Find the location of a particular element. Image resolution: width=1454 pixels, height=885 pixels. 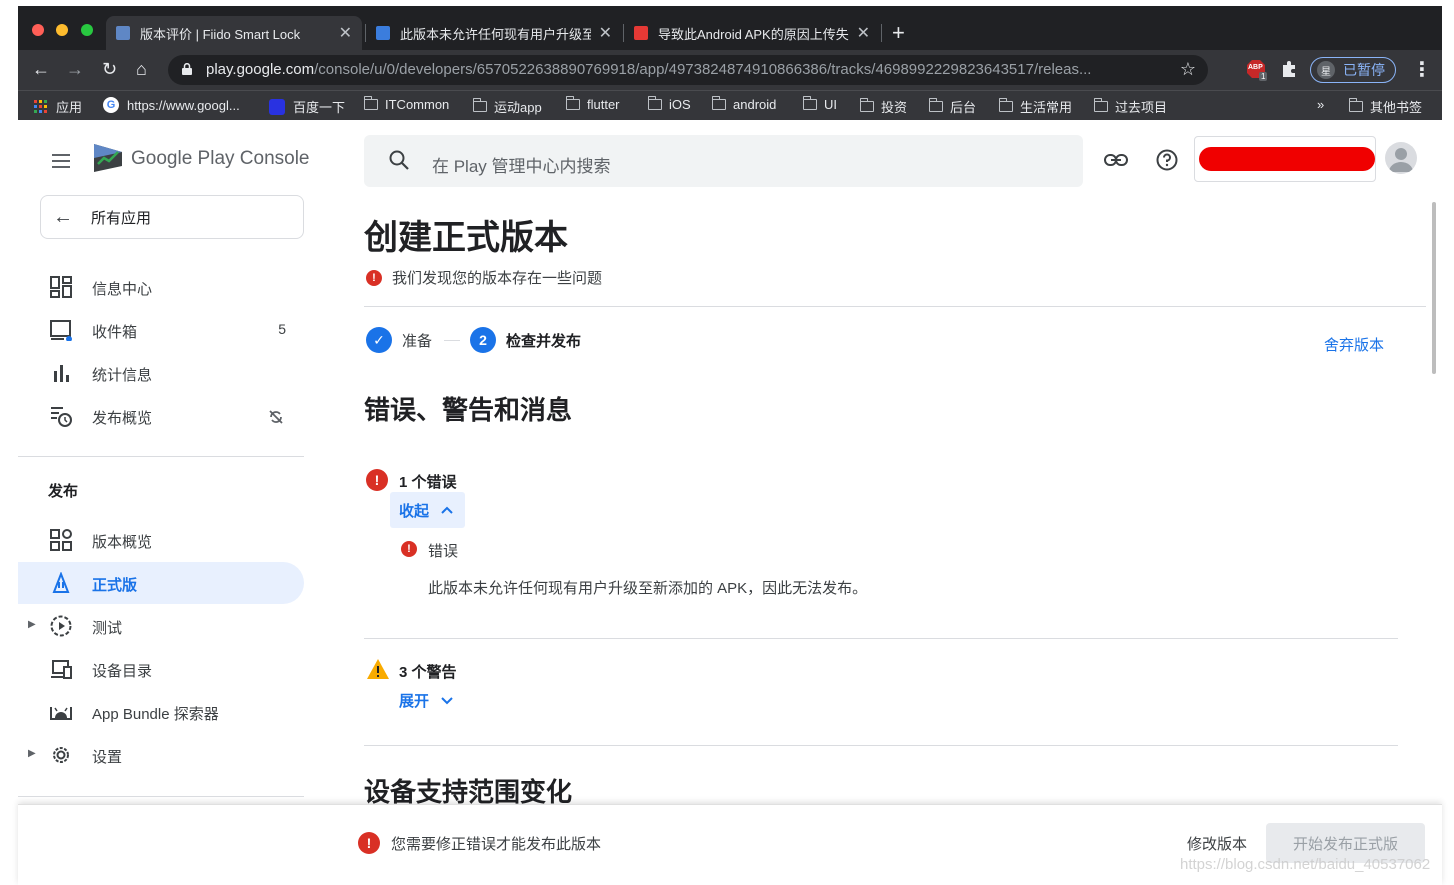

help-icon is located at coordinates (1167, 160).